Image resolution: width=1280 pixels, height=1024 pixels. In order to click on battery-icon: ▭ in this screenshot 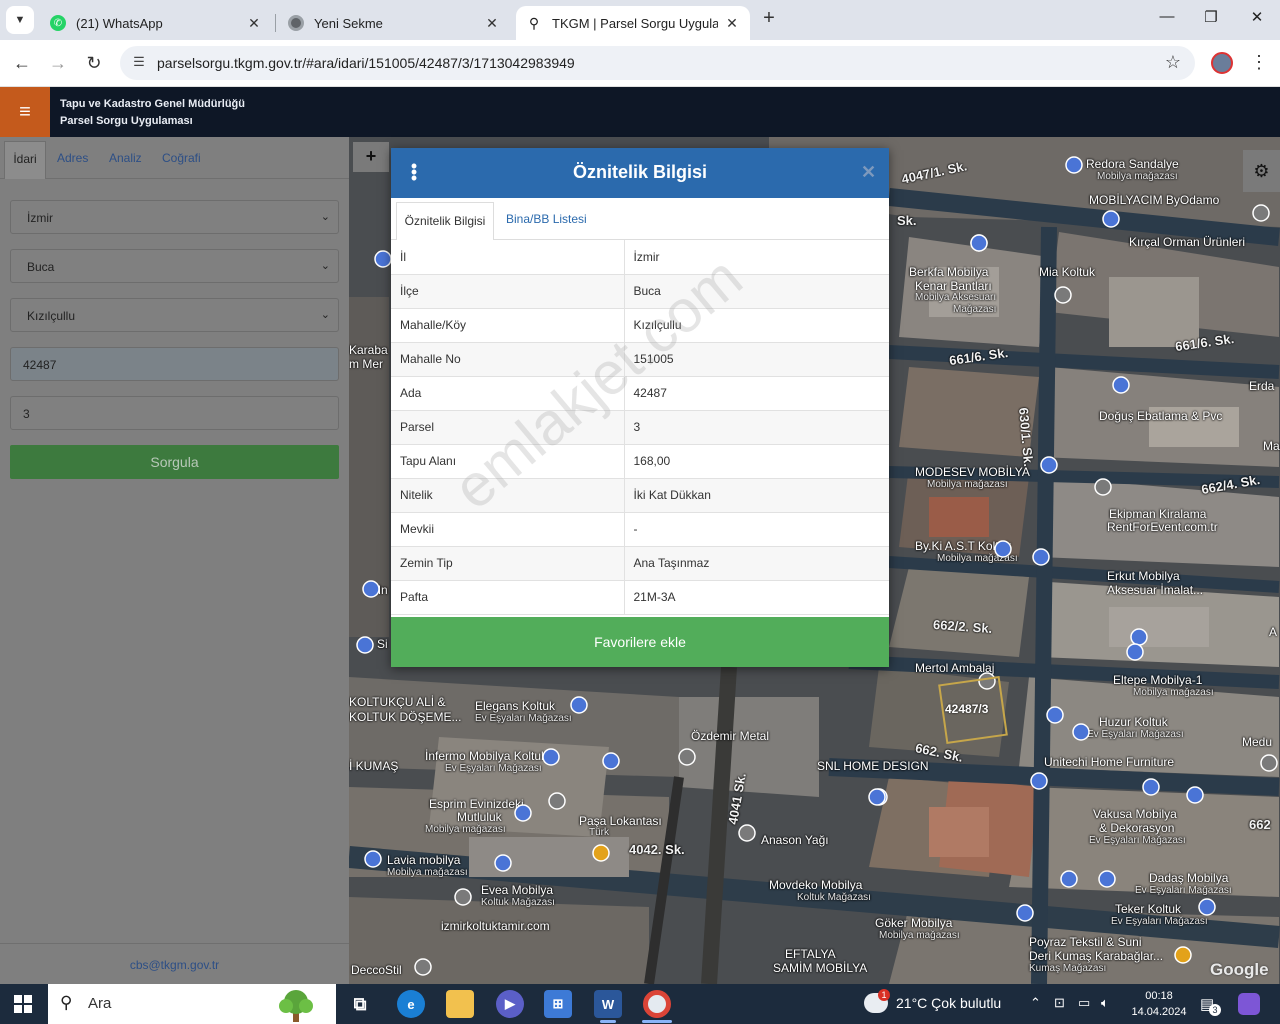, I will do `click(1084, 1003)`.